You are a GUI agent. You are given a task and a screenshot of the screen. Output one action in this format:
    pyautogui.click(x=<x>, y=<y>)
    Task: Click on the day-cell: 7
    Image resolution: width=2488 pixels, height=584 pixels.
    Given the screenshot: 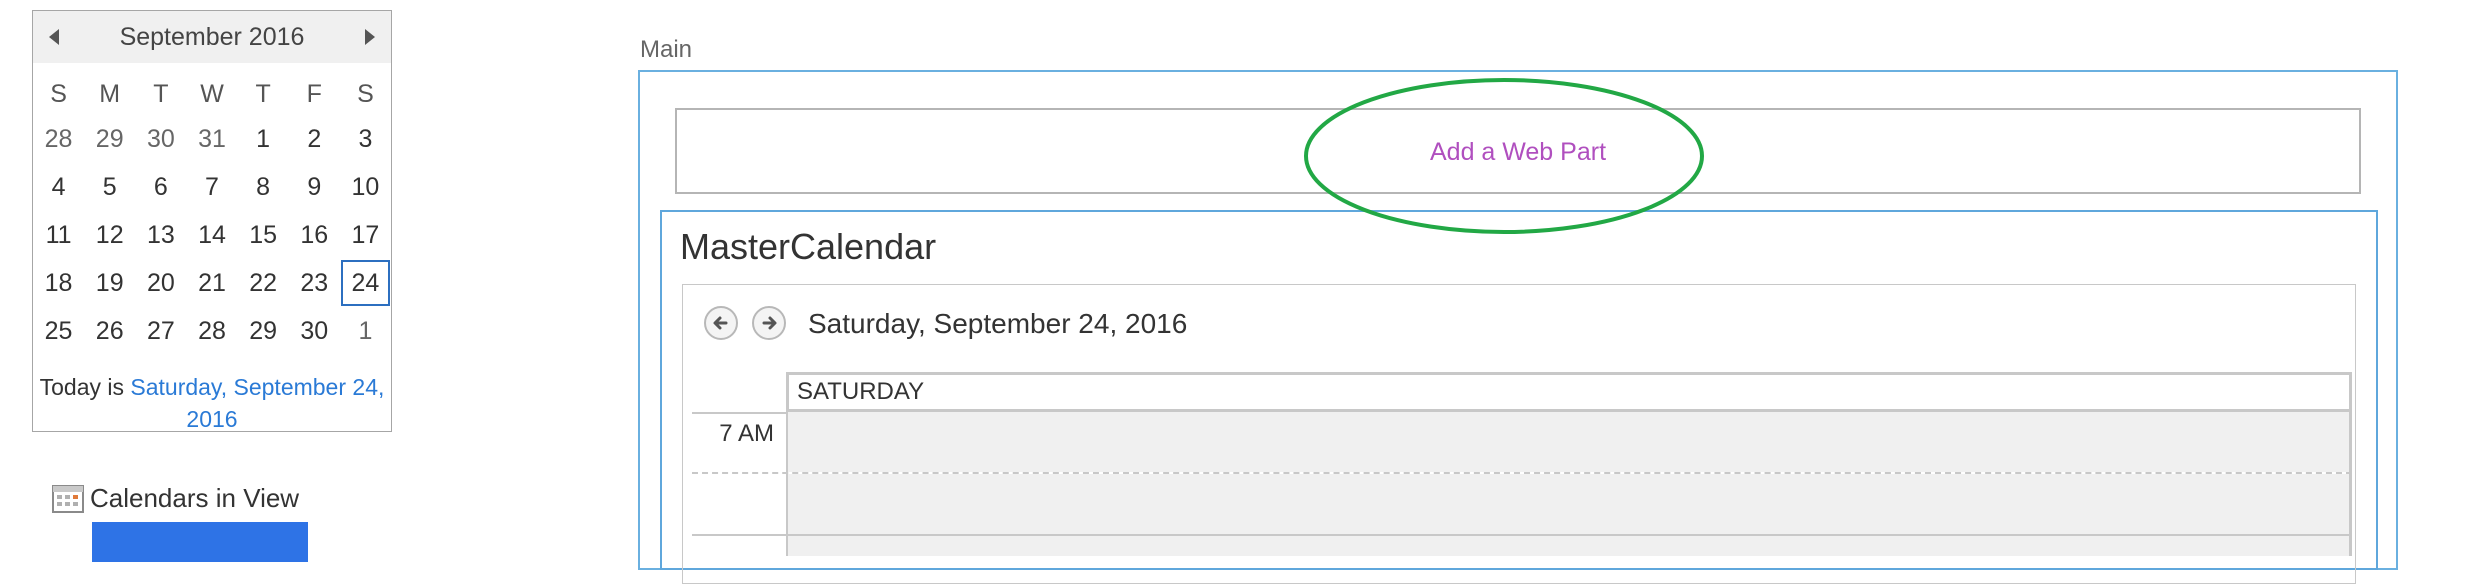 What is the action you would take?
    pyautogui.click(x=211, y=187)
    